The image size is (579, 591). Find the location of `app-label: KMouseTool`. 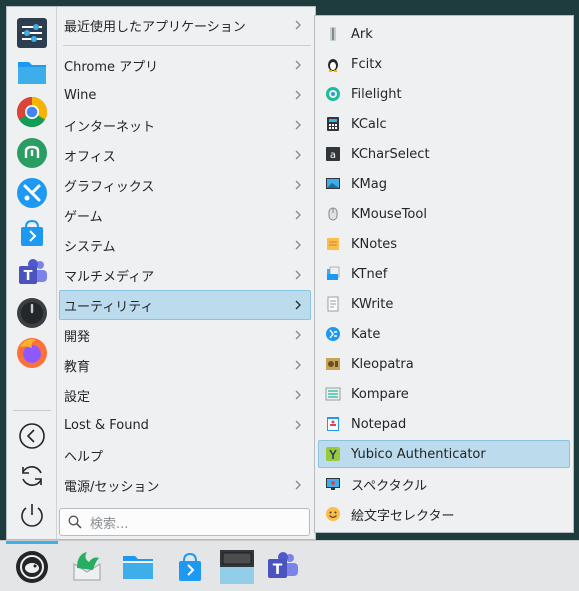

app-label: KMouseTool is located at coordinates (389, 214).